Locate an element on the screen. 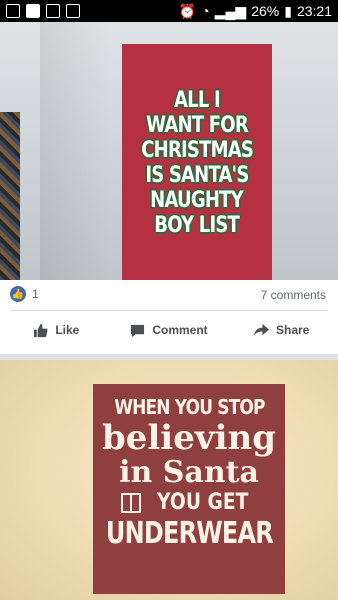  mail-icon is located at coordinates (53, 11).